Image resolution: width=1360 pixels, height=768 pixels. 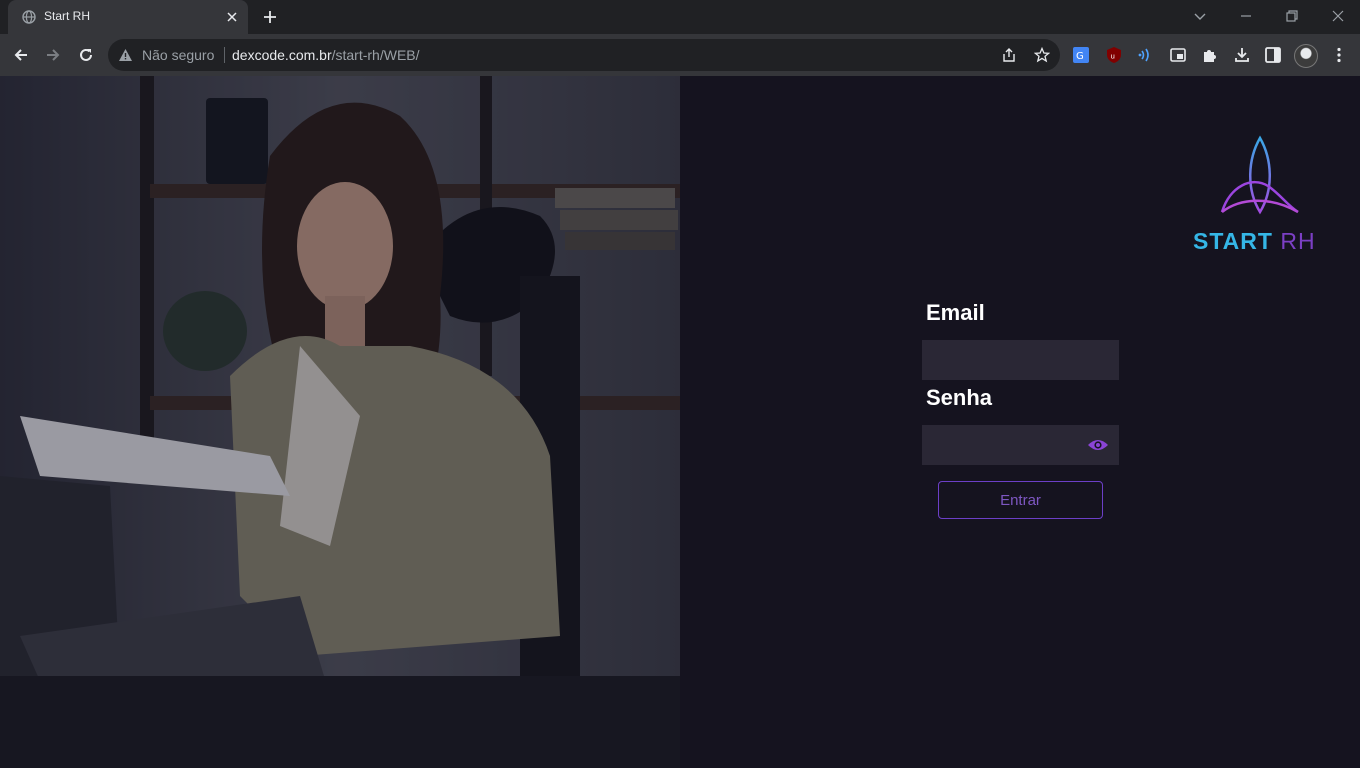 I want to click on login-button: Entrar, so click(x=1020, y=500).